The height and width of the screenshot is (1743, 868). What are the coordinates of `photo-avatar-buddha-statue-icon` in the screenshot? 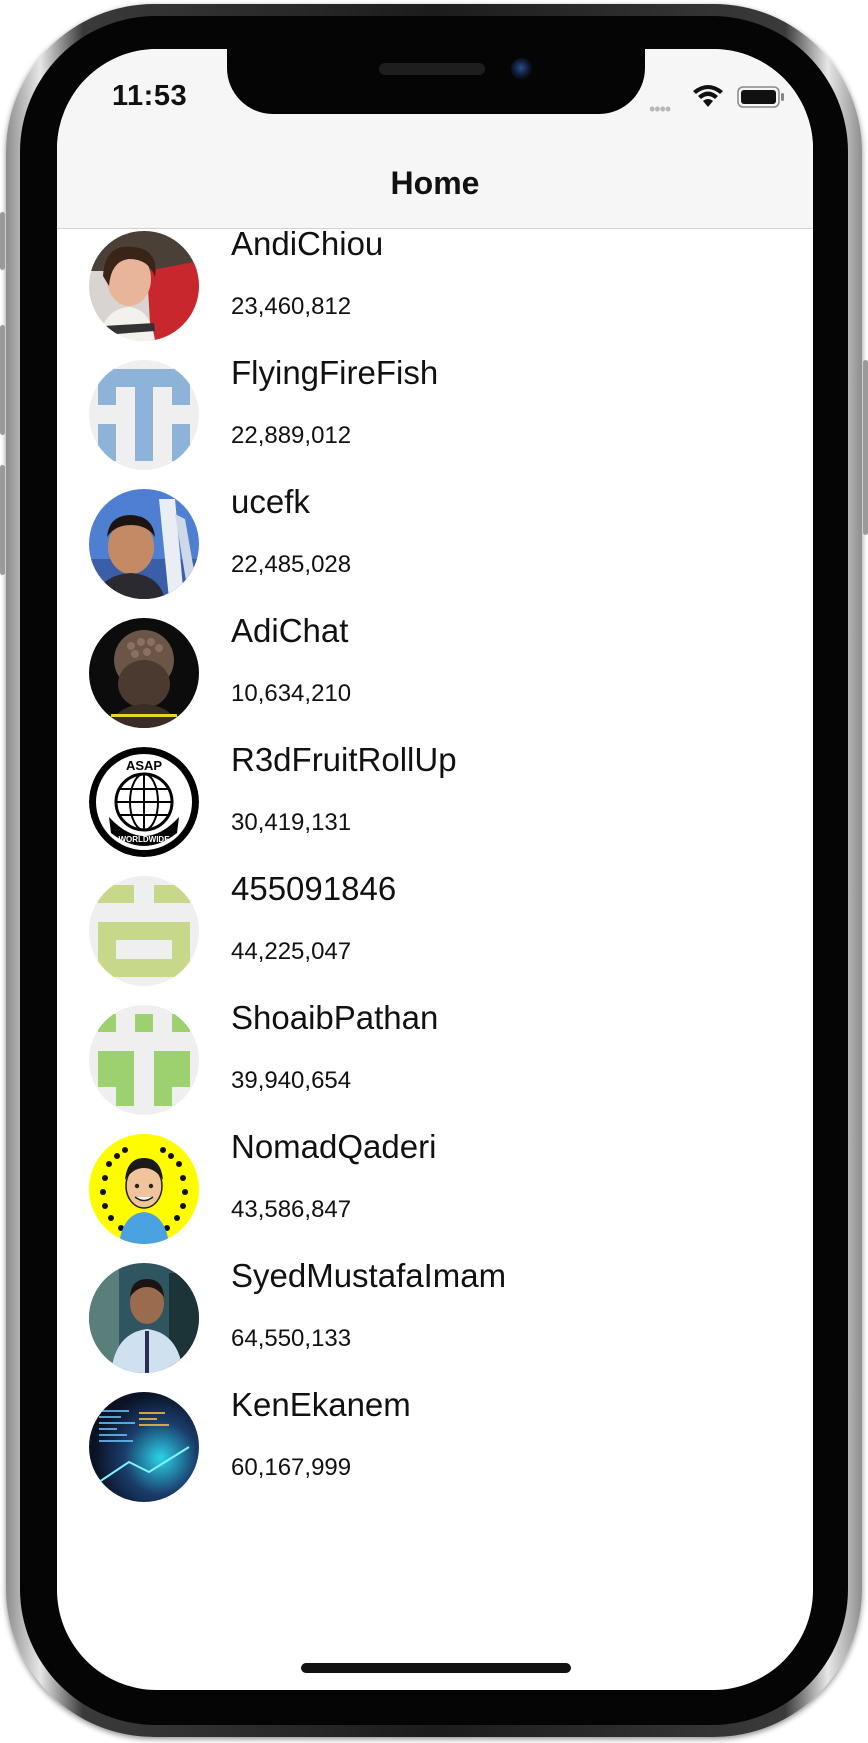 It's located at (144, 673).